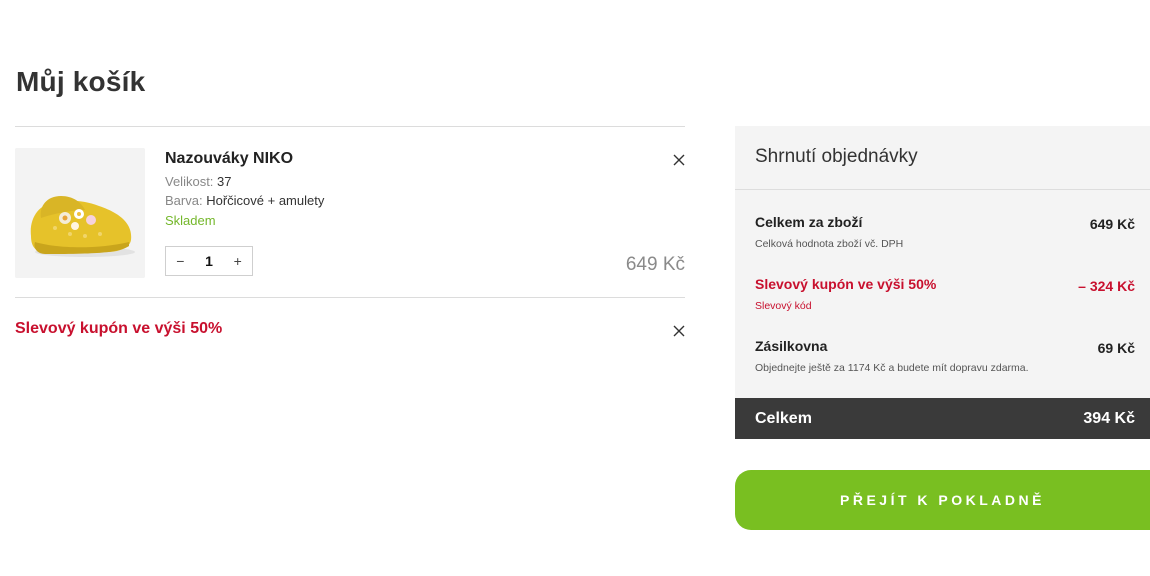 This screenshot has height=576, width=1150. Describe the element at coordinates (791, 346) in the screenshot. I see `shipping-title: Zásilkovna` at that location.